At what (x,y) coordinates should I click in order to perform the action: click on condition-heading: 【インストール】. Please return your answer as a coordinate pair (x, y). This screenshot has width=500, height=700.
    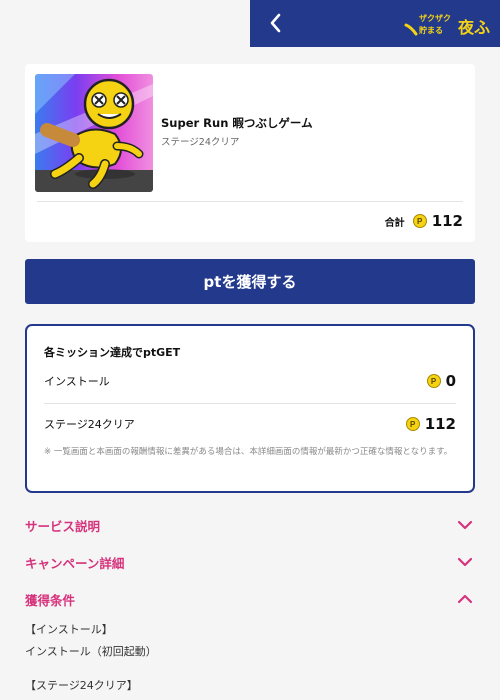
    Looking at the image, I should click on (69, 629).